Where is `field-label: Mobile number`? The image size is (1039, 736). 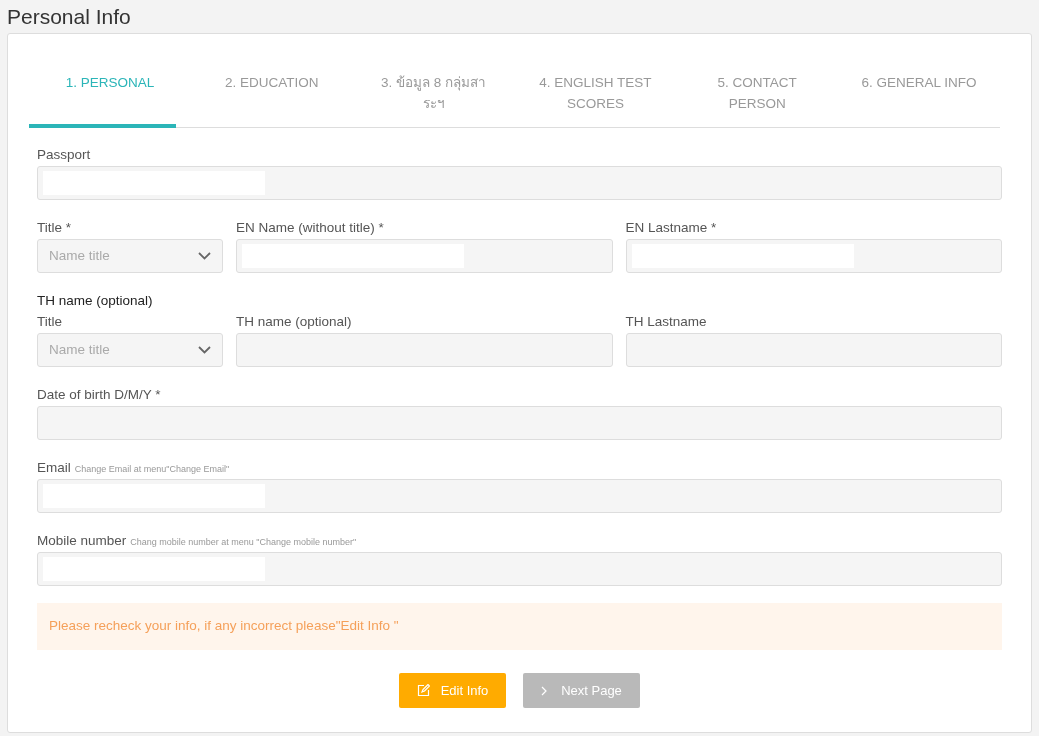
field-label: Mobile number is located at coordinates (82, 541).